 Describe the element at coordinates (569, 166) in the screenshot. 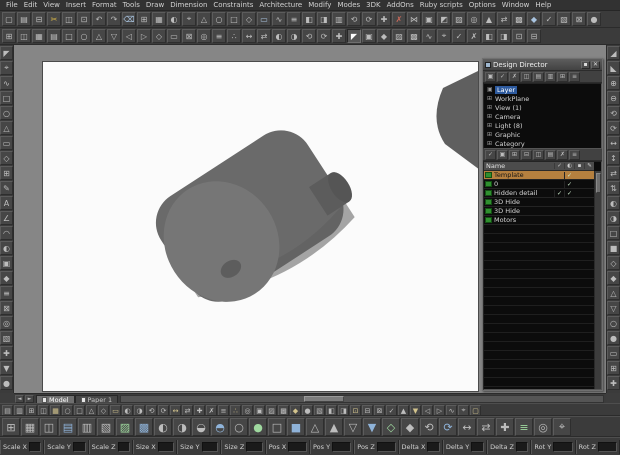

I see `column-header-icon: ◐` at that location.